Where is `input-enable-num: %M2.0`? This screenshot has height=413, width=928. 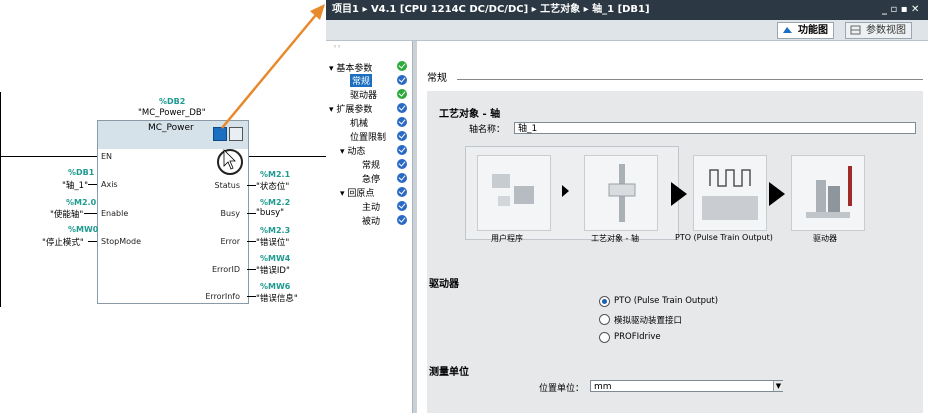
input-enable-num: %M2.0 is located at coordinates (81, 202).